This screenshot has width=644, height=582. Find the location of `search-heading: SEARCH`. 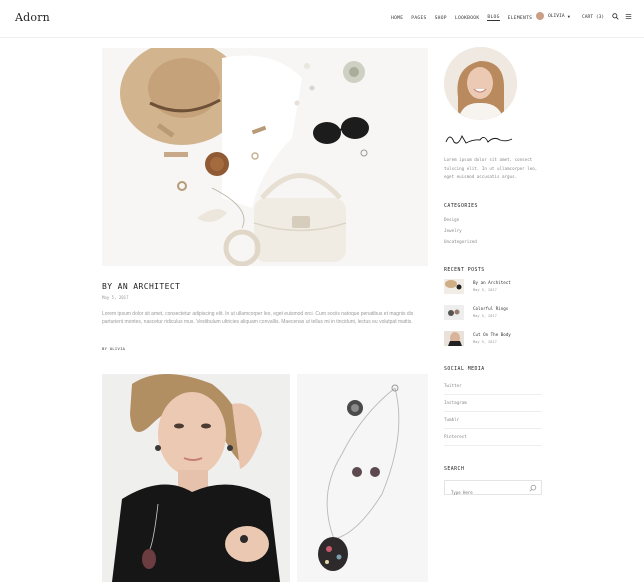

search-heading: SEARCH is located at coordinates (454, 469).